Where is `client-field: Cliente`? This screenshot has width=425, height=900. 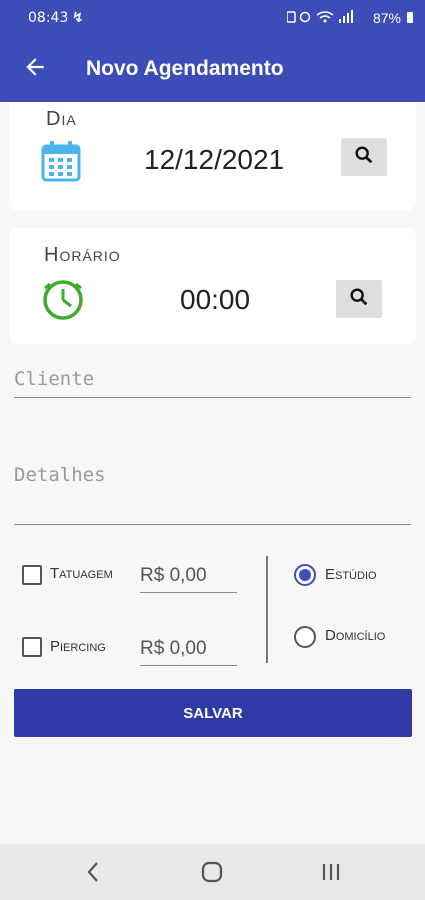 client-field: Cliente is located at coordinates (212, 380).